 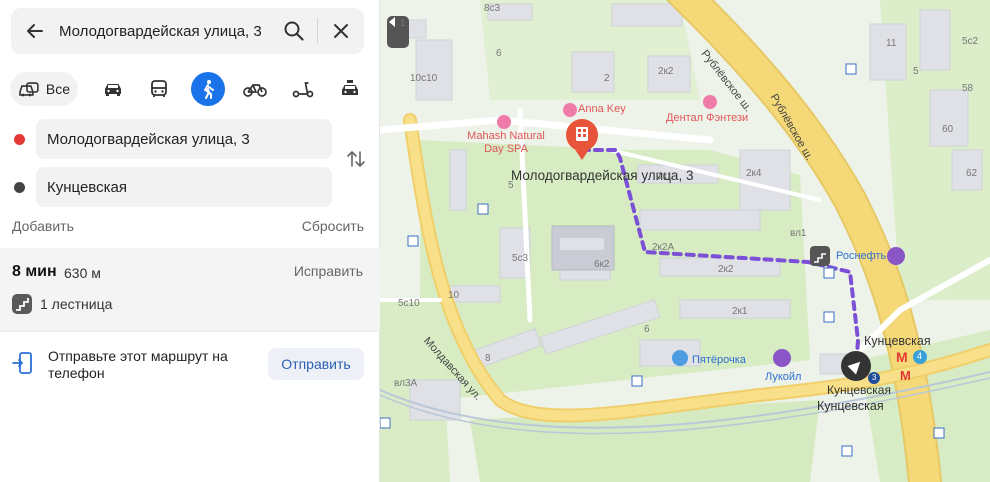 I want to click on close-icon, so click(x=341, y=31).